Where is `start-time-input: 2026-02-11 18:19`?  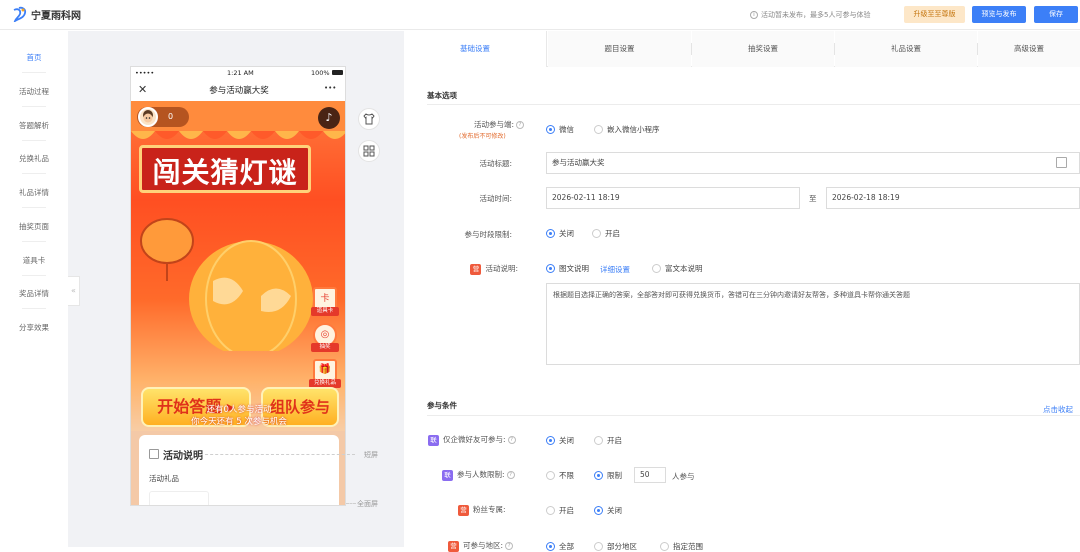
start-time-input: 2026-02-11 18:19 is located at coordinates (673, 198).